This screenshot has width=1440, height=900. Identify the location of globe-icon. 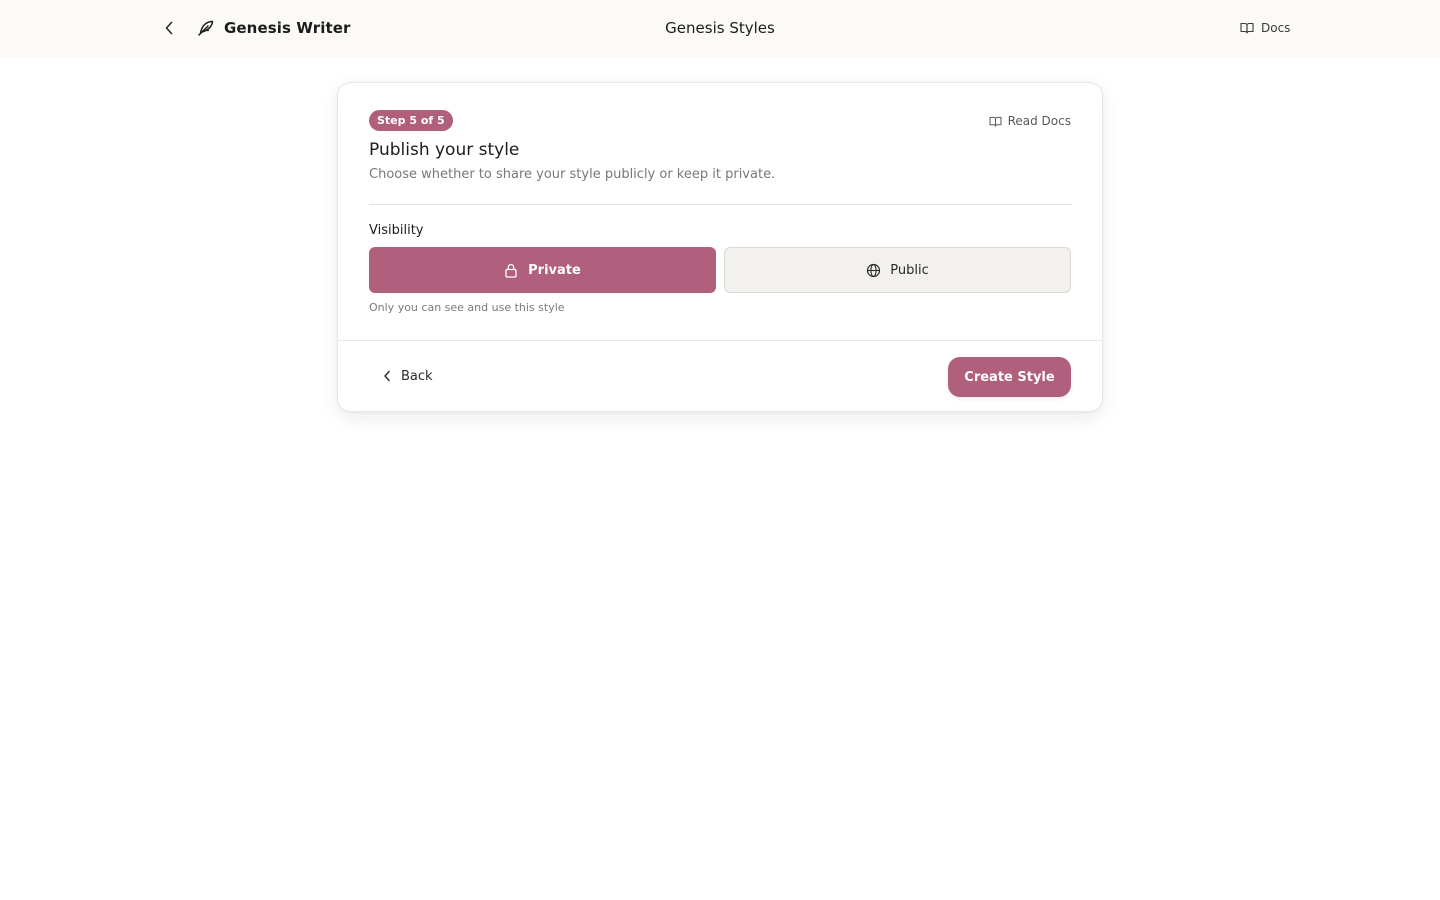
(874, 270).